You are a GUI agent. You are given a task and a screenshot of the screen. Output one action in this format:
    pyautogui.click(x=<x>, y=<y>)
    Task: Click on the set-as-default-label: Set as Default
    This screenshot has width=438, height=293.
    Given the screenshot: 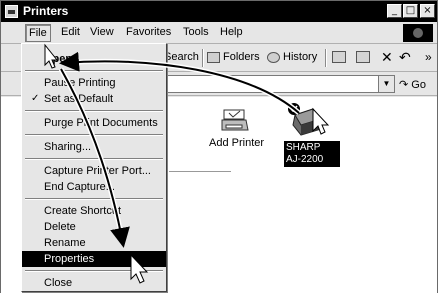 What is the action you would take?
    pyautogui.click(x=79, y=99)
    